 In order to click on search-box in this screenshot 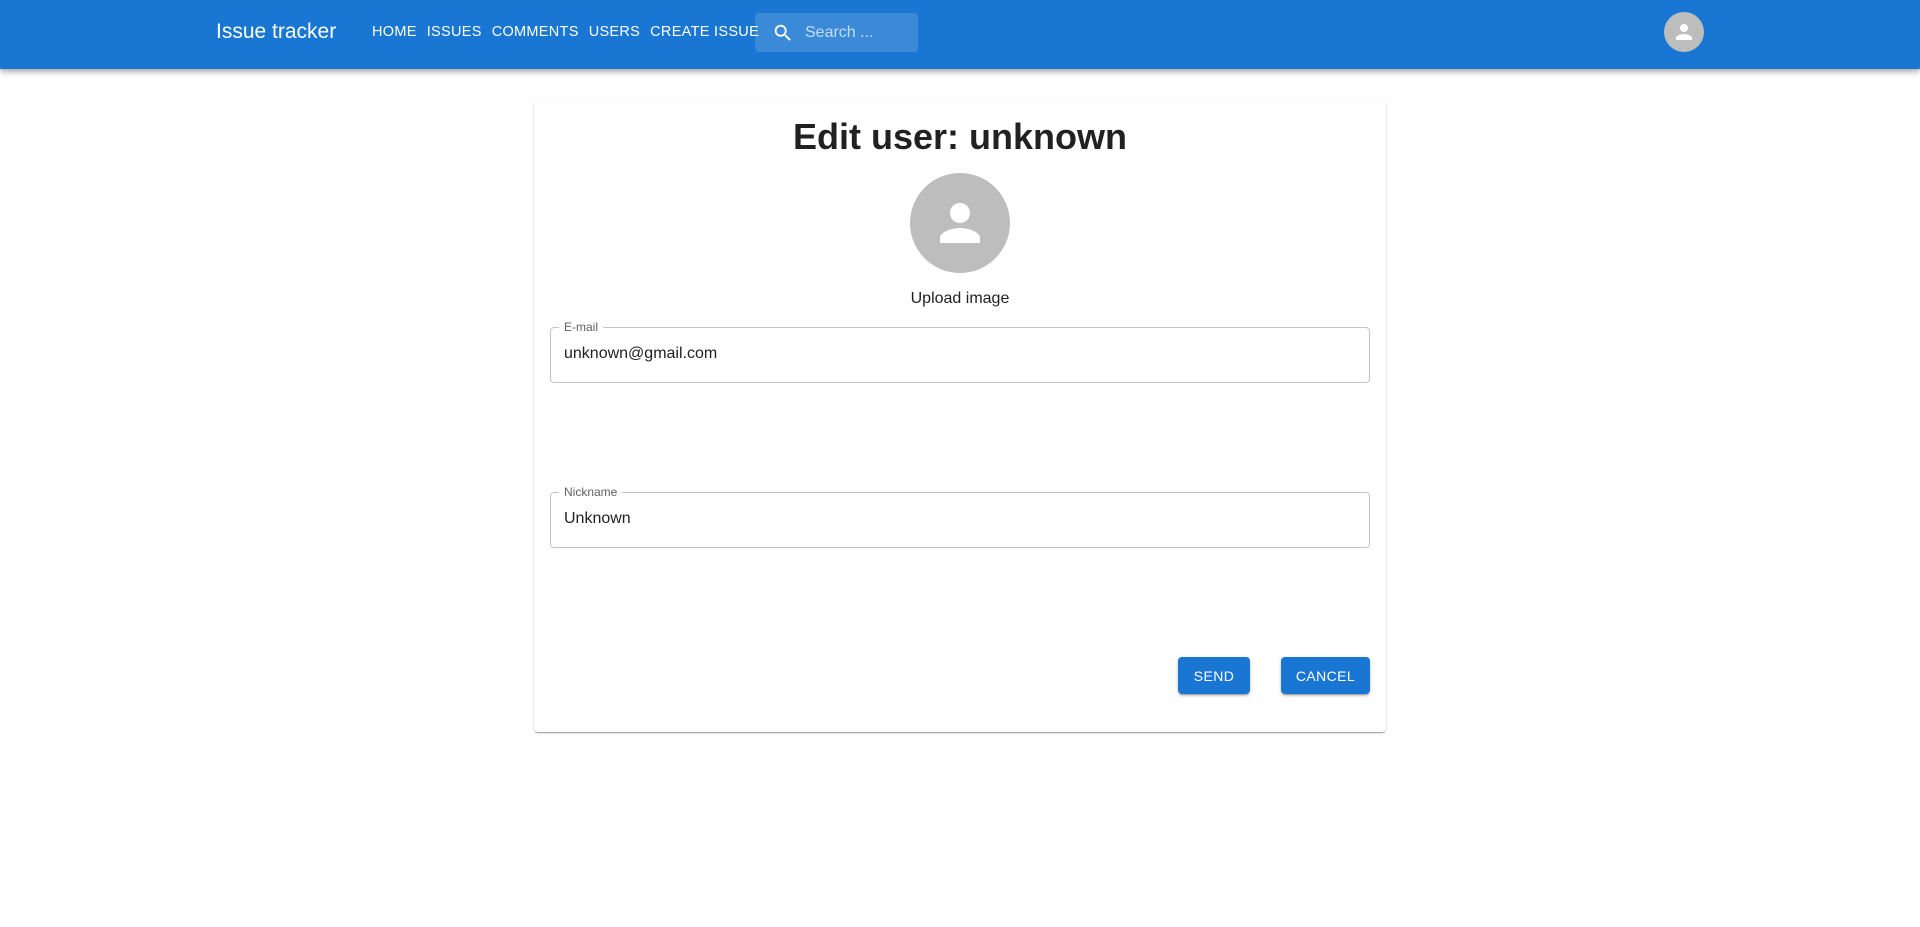, I will do `click(836, 32)`.